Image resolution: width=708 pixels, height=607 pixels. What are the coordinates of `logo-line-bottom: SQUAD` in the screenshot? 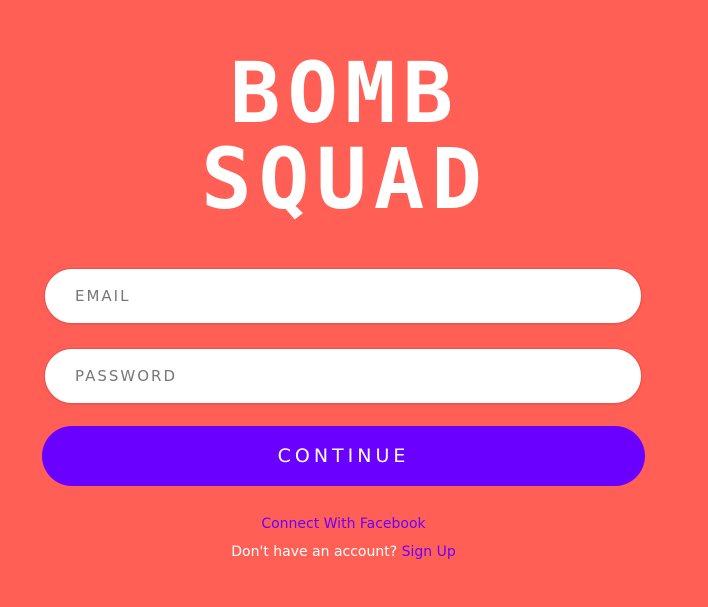 It's located at (345, 179).